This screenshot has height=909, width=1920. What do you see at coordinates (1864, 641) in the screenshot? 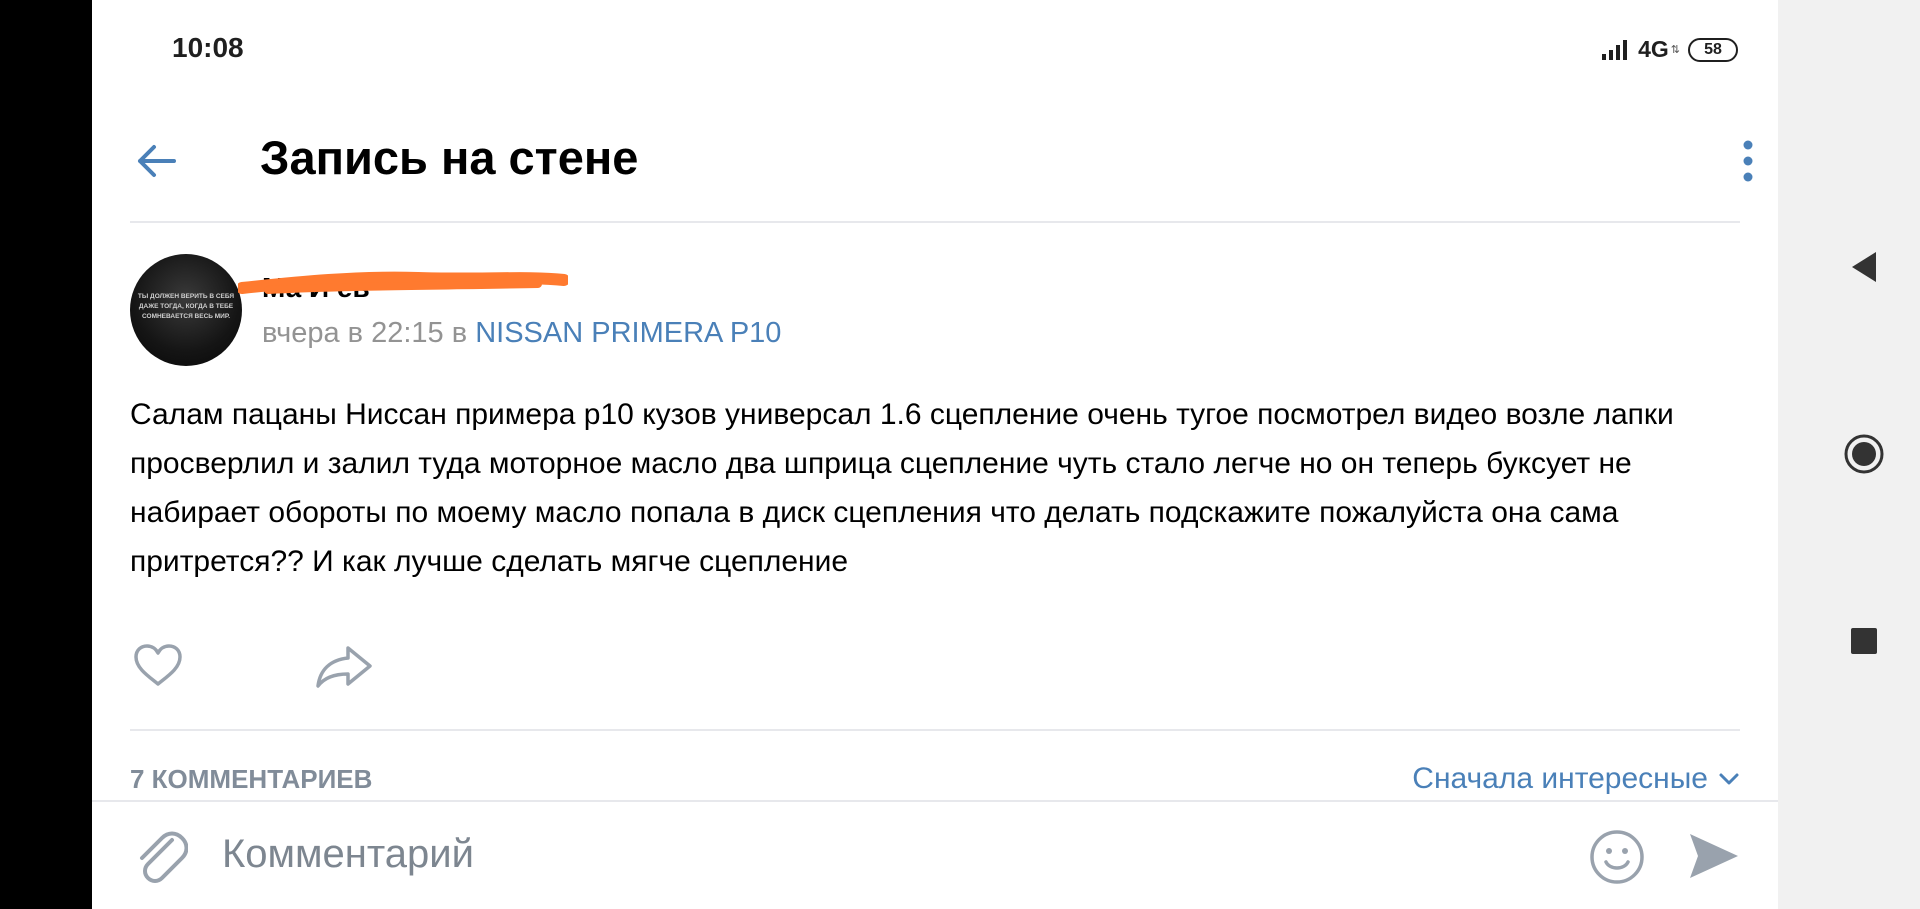
I see `nav-recents-icon` at bounding box center [1864, 641].